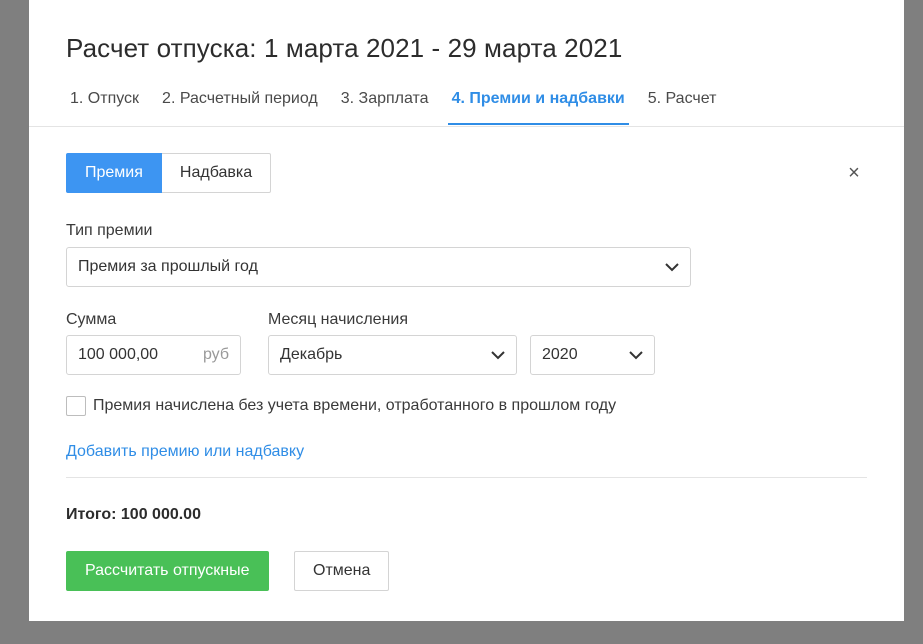  Describe the element at coordinates (342, 571) in the screenshot. I see `cancel-button: Отмена` at that location.